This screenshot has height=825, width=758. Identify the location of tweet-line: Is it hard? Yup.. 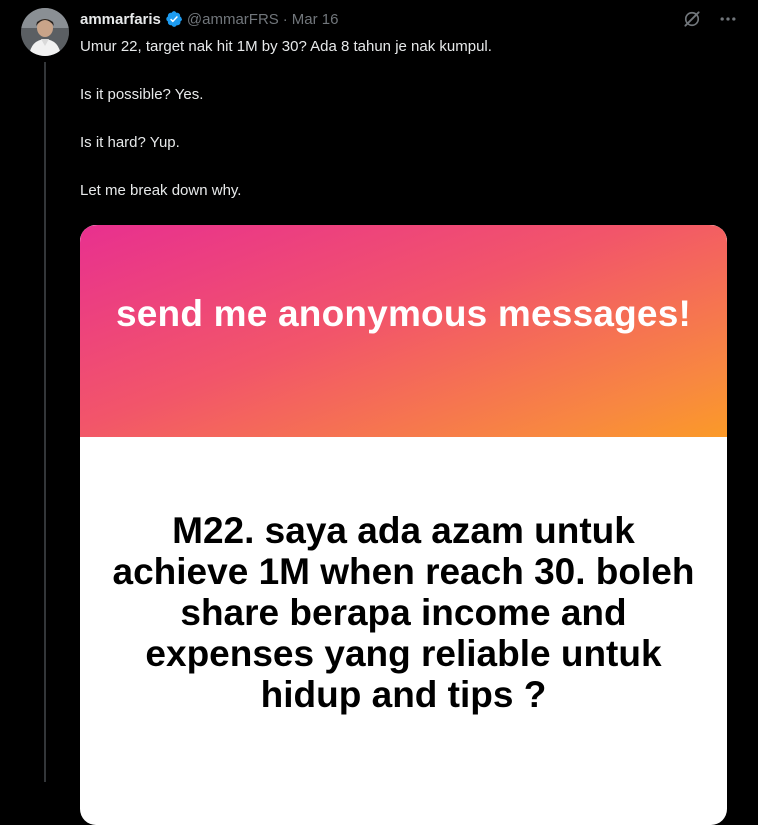
(130, 142).